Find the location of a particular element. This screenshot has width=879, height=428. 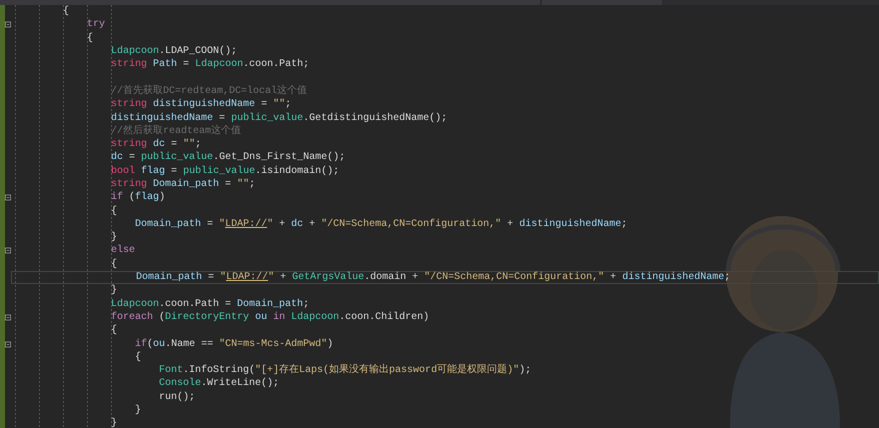

code-line: //首先获取DC=redteam,DC=local这个值 is located at coordinates (209, 91).